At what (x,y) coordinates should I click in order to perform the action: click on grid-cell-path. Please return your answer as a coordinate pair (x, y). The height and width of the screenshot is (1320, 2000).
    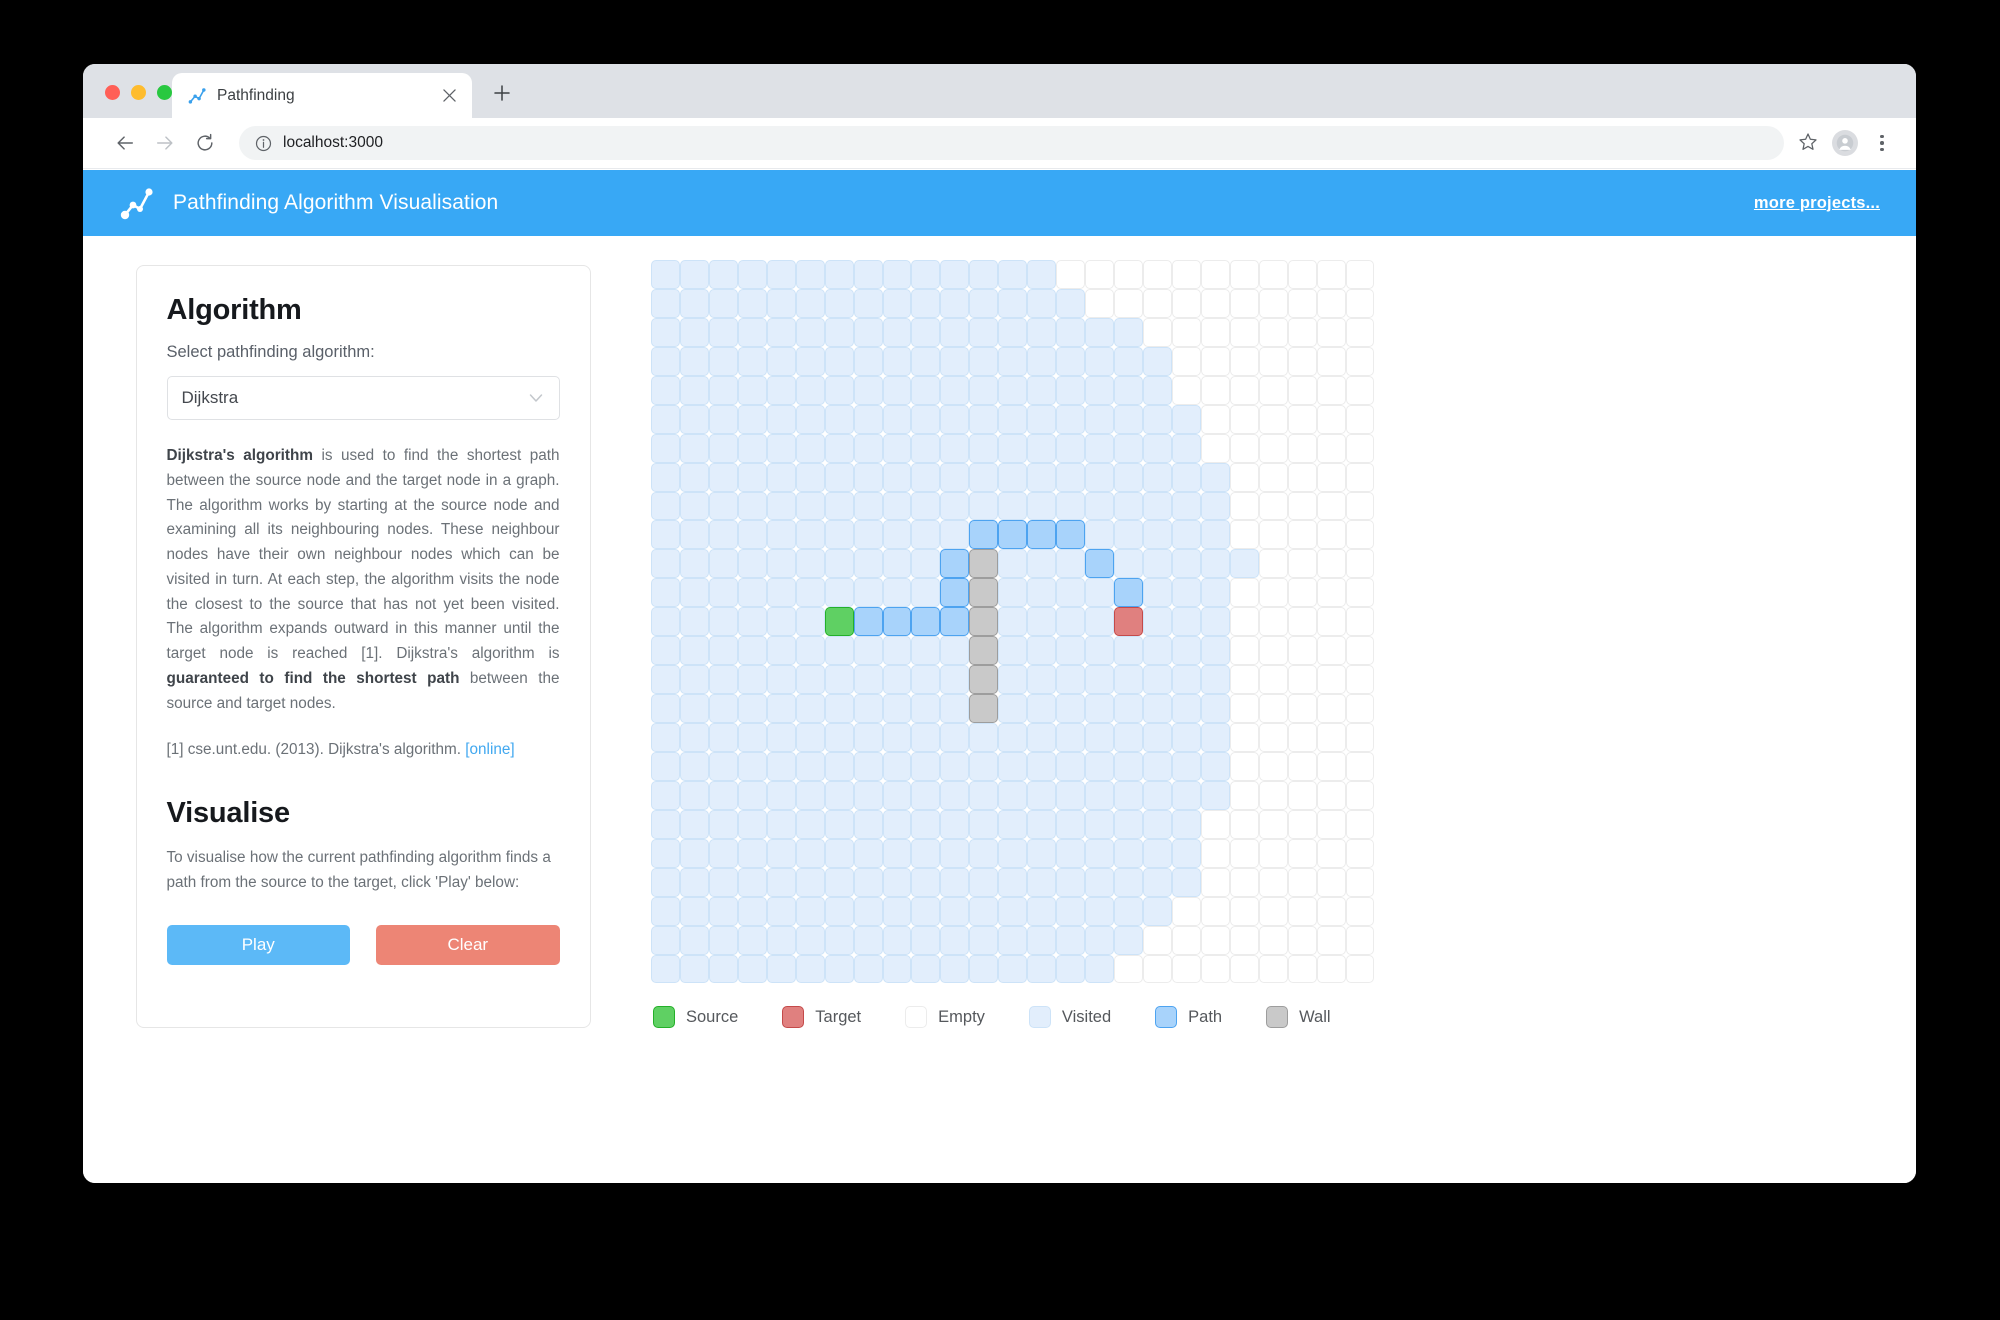
    Looking at the image, I should click on (1071, 535).